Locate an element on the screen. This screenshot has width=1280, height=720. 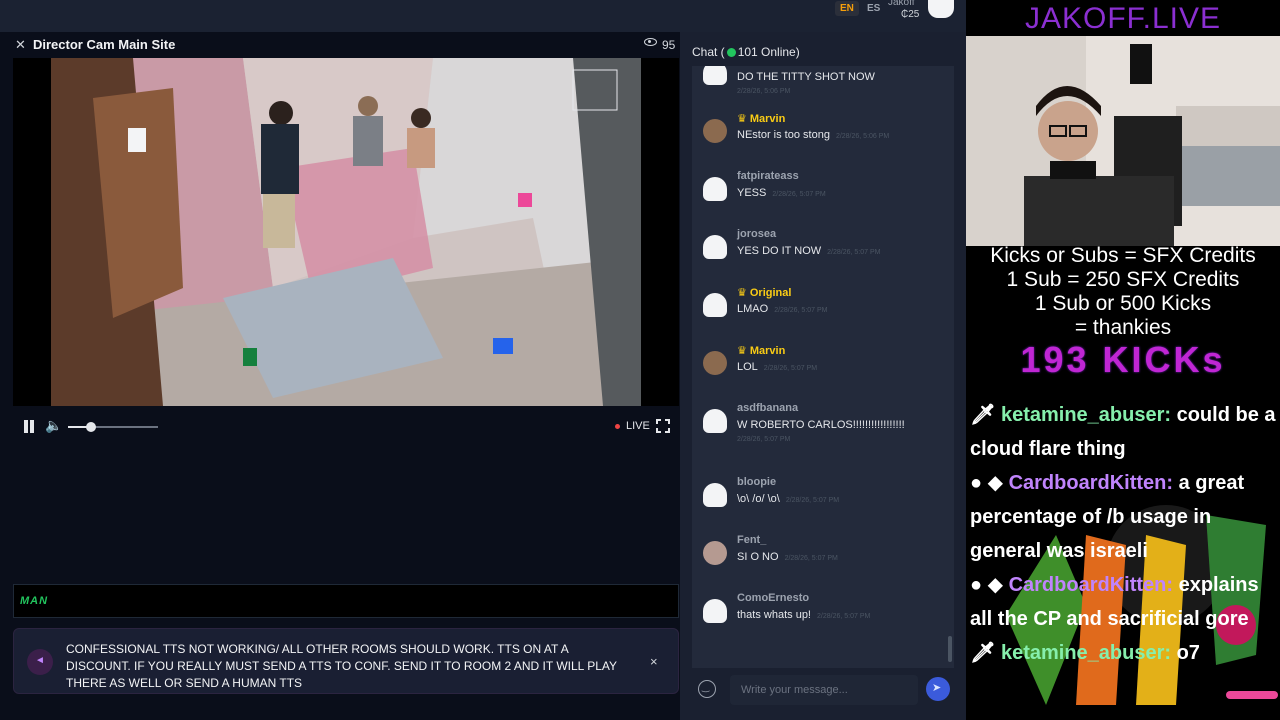
chat-text-body: DO THE TITTY SHOT NOW is located at coordinates (806, 77).